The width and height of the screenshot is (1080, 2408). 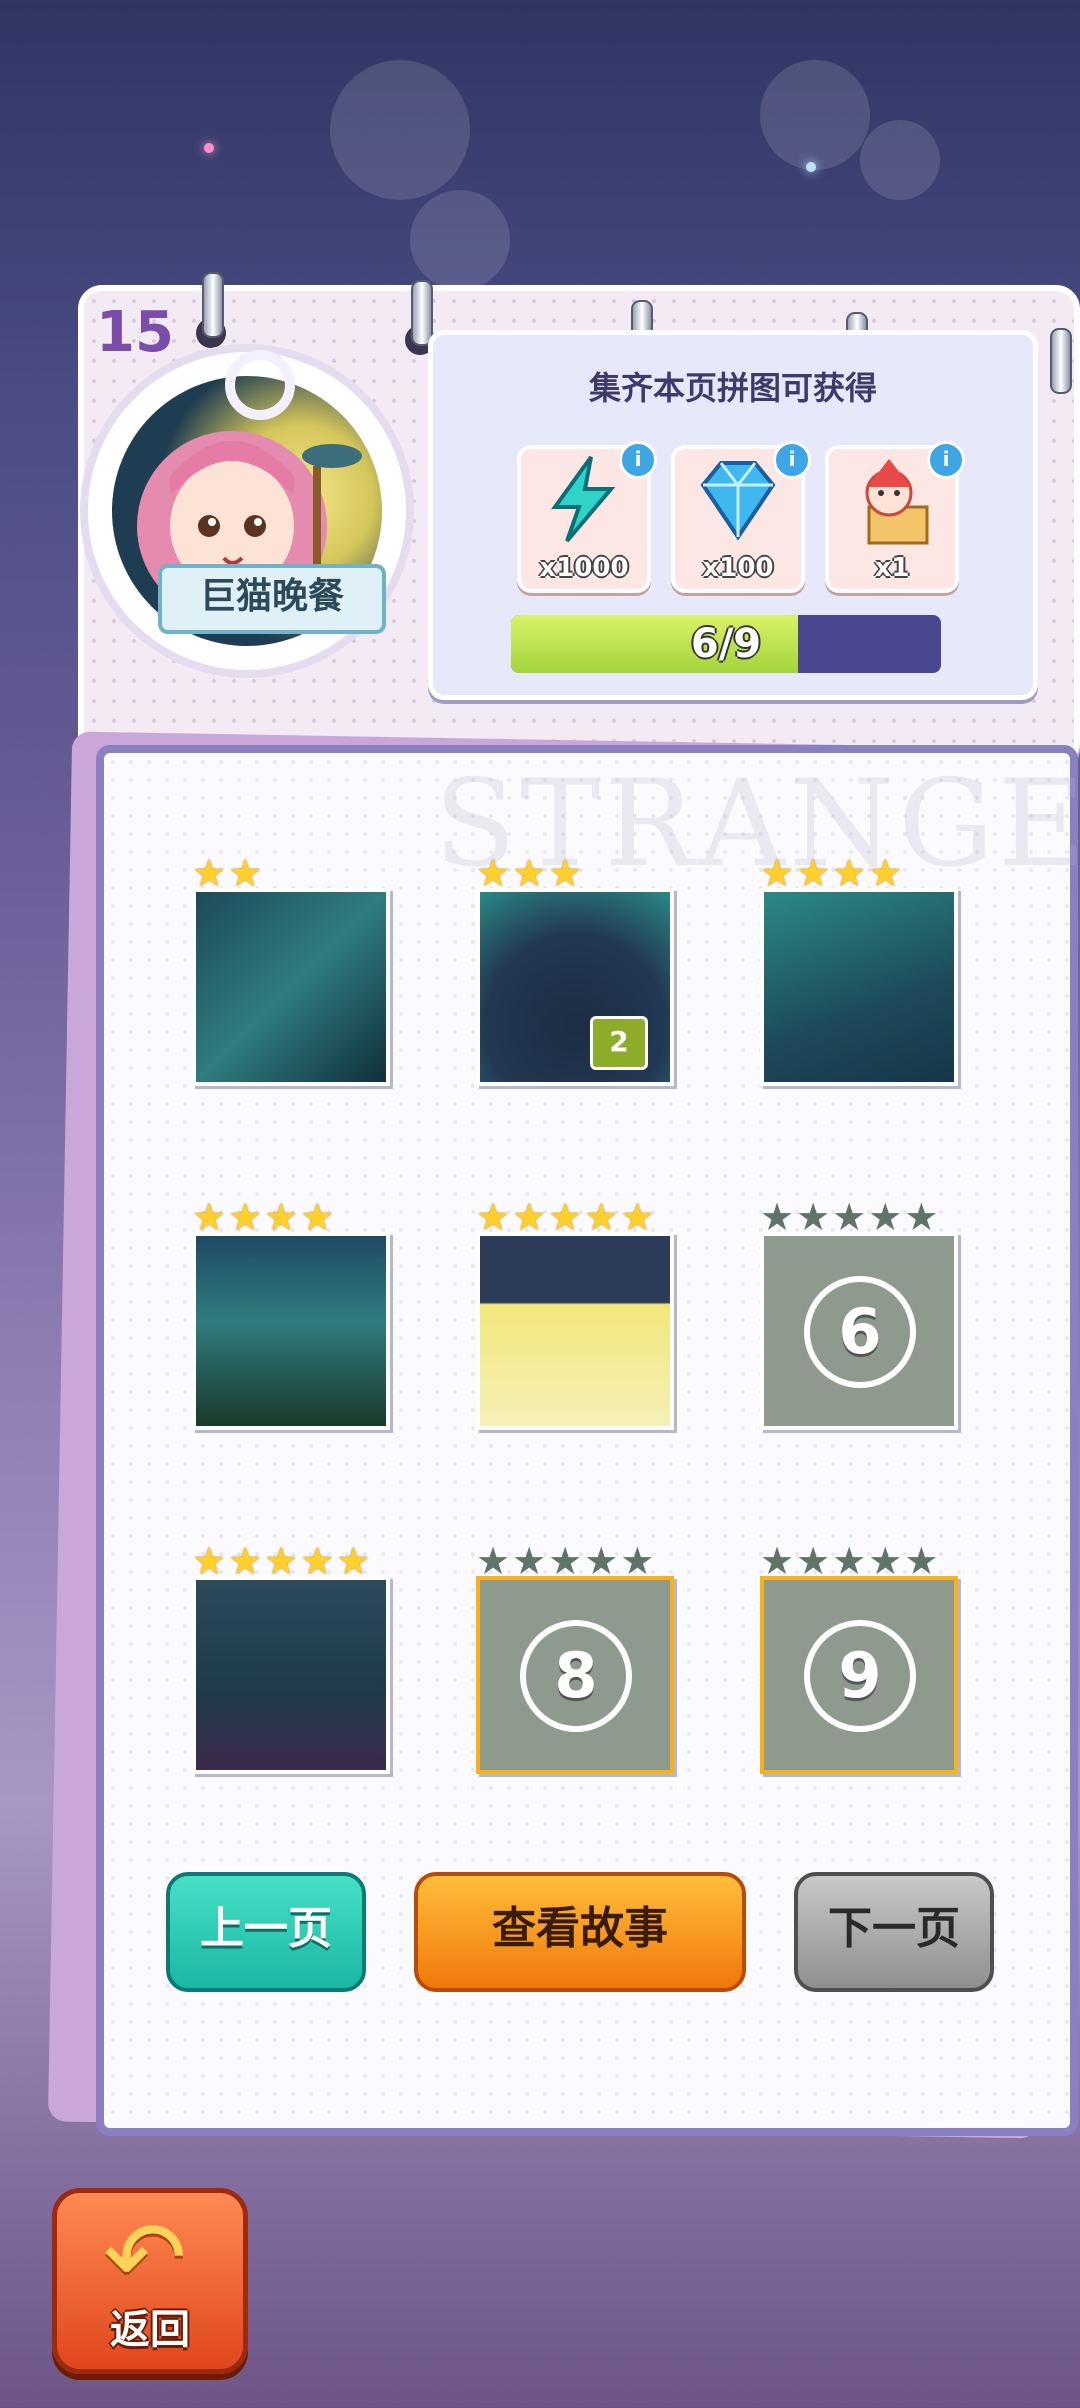 I want to click on rewards-panel: 集齐本页拼图可获得 x1000 i x100 i x1 i 6/9, so click(x=733, y=515).